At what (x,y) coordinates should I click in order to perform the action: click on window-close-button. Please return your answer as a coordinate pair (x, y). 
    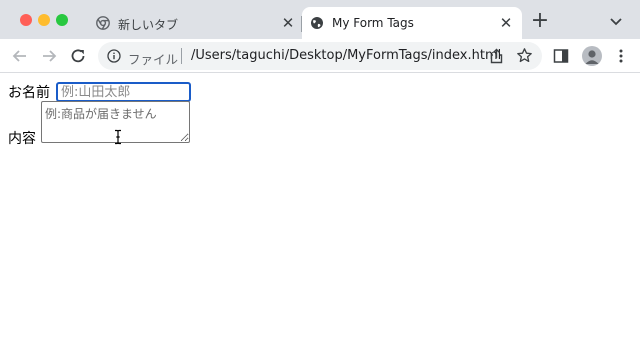
    Looking at the image, I should click on (26, 20).